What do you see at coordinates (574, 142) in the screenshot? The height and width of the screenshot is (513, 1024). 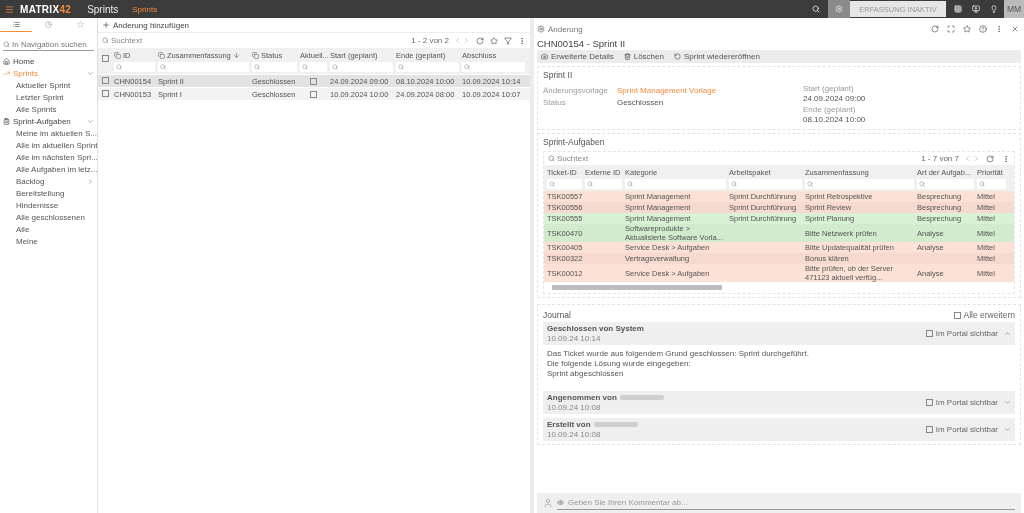 I see `card-title: Sprint-Aufgaben` at bounding box center [574, 142].